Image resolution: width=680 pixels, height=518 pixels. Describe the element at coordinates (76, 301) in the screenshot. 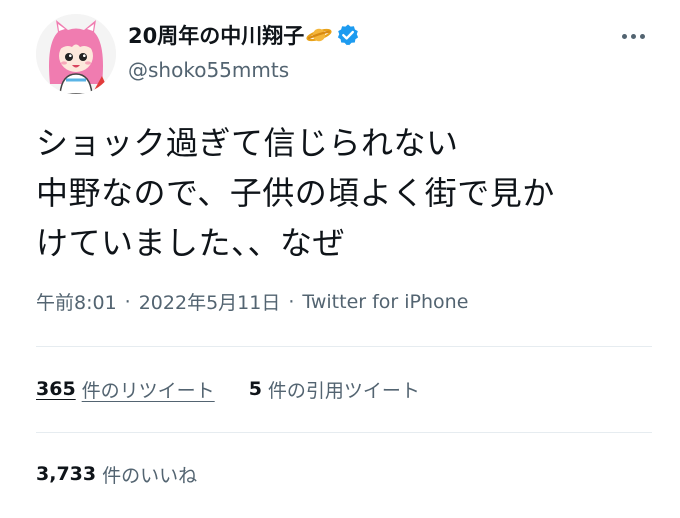

I see `tweet-time: 午前8:01` at that location.